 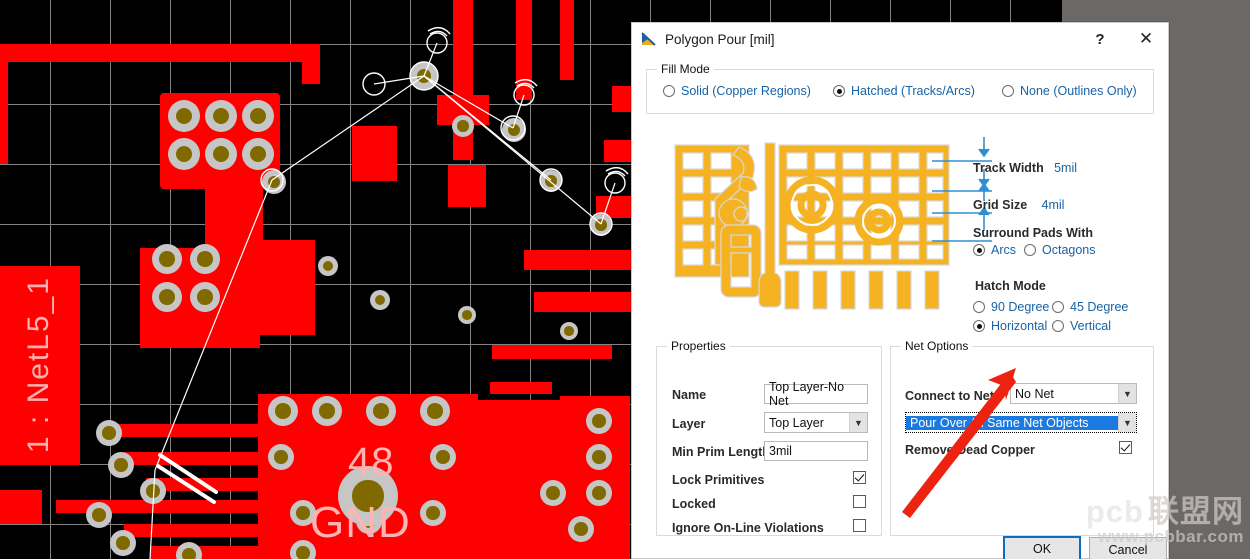 I want to click on watermark-brand-cn: 联盟网, so click(x=1196, y=511).